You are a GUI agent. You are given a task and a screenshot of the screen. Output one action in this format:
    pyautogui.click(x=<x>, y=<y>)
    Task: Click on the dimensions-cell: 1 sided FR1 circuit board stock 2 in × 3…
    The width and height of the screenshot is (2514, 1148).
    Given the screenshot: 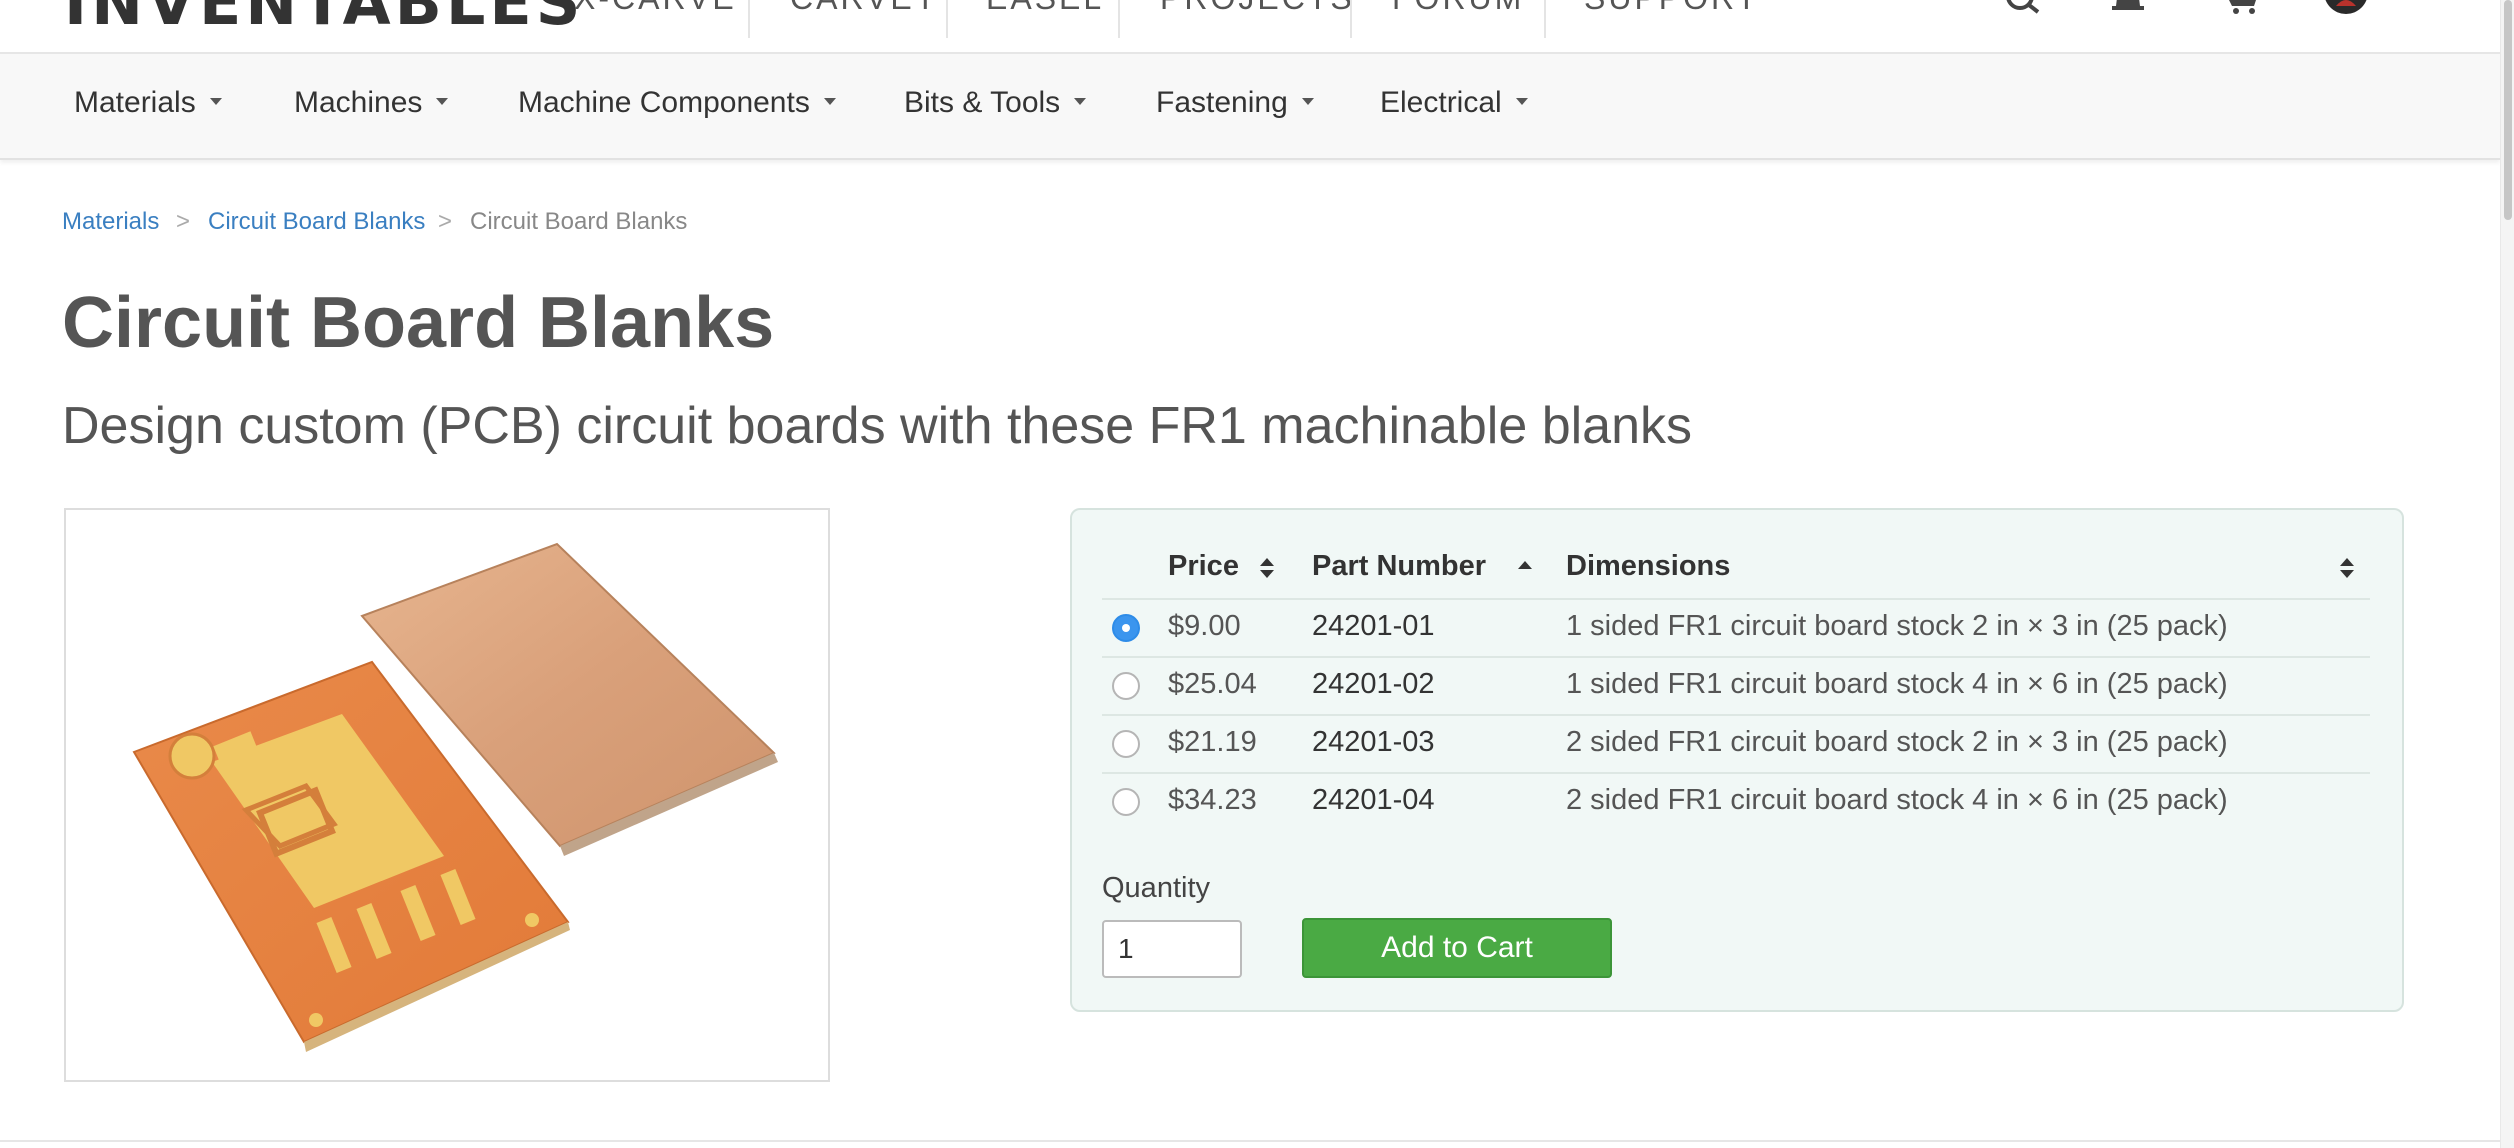 What is the action you would take?
    pyautogui.click(x=1897, y=626)
    